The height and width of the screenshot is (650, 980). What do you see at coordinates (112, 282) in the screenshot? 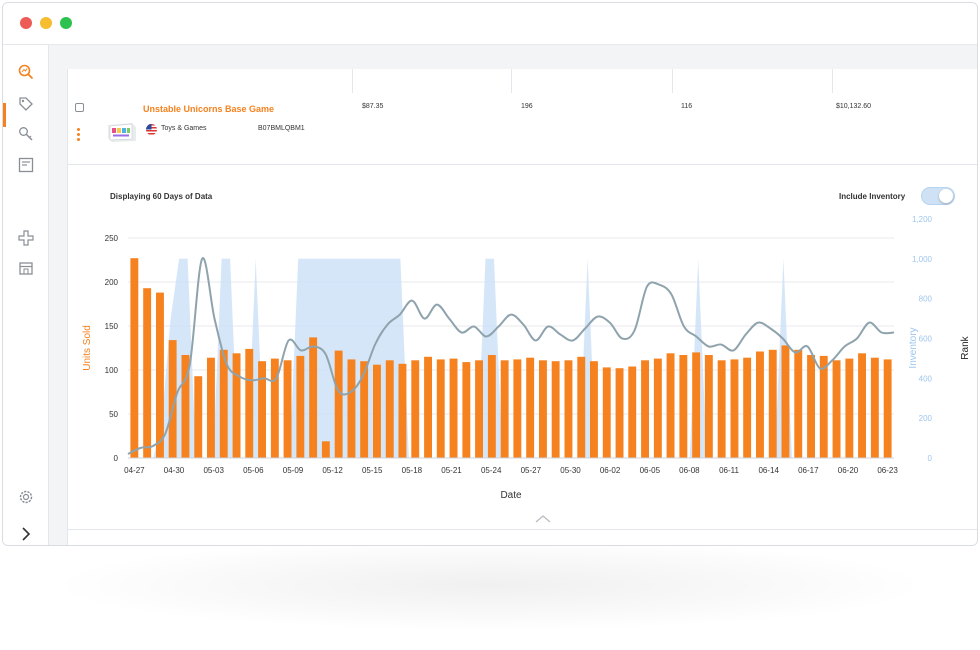
I see `y-tick-label: 200` at bounding box center [112, 282].